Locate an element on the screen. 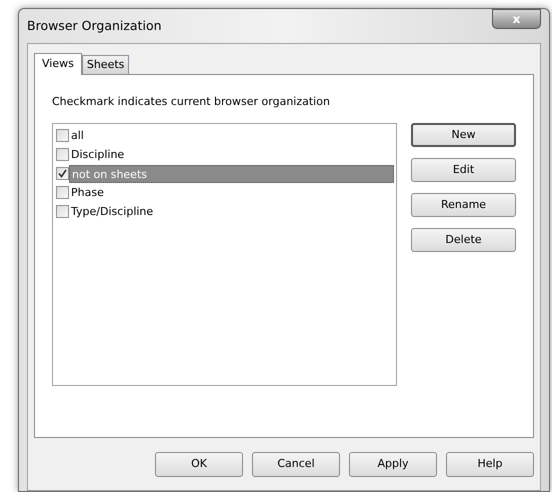 This screenshot has height=492, width=552. list-item: all is located at coordinates (231, 135).